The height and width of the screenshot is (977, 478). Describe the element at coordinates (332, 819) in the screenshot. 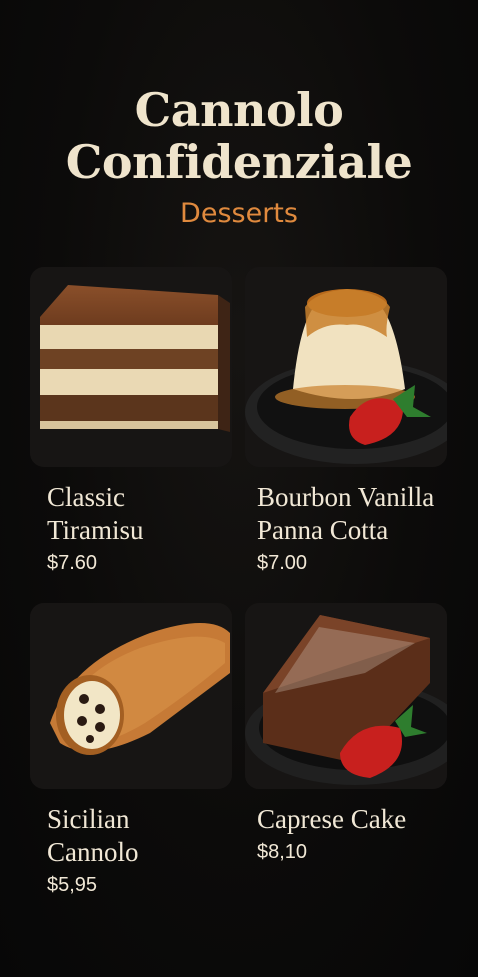

I see `item-name: Caprese Cake` at that location.